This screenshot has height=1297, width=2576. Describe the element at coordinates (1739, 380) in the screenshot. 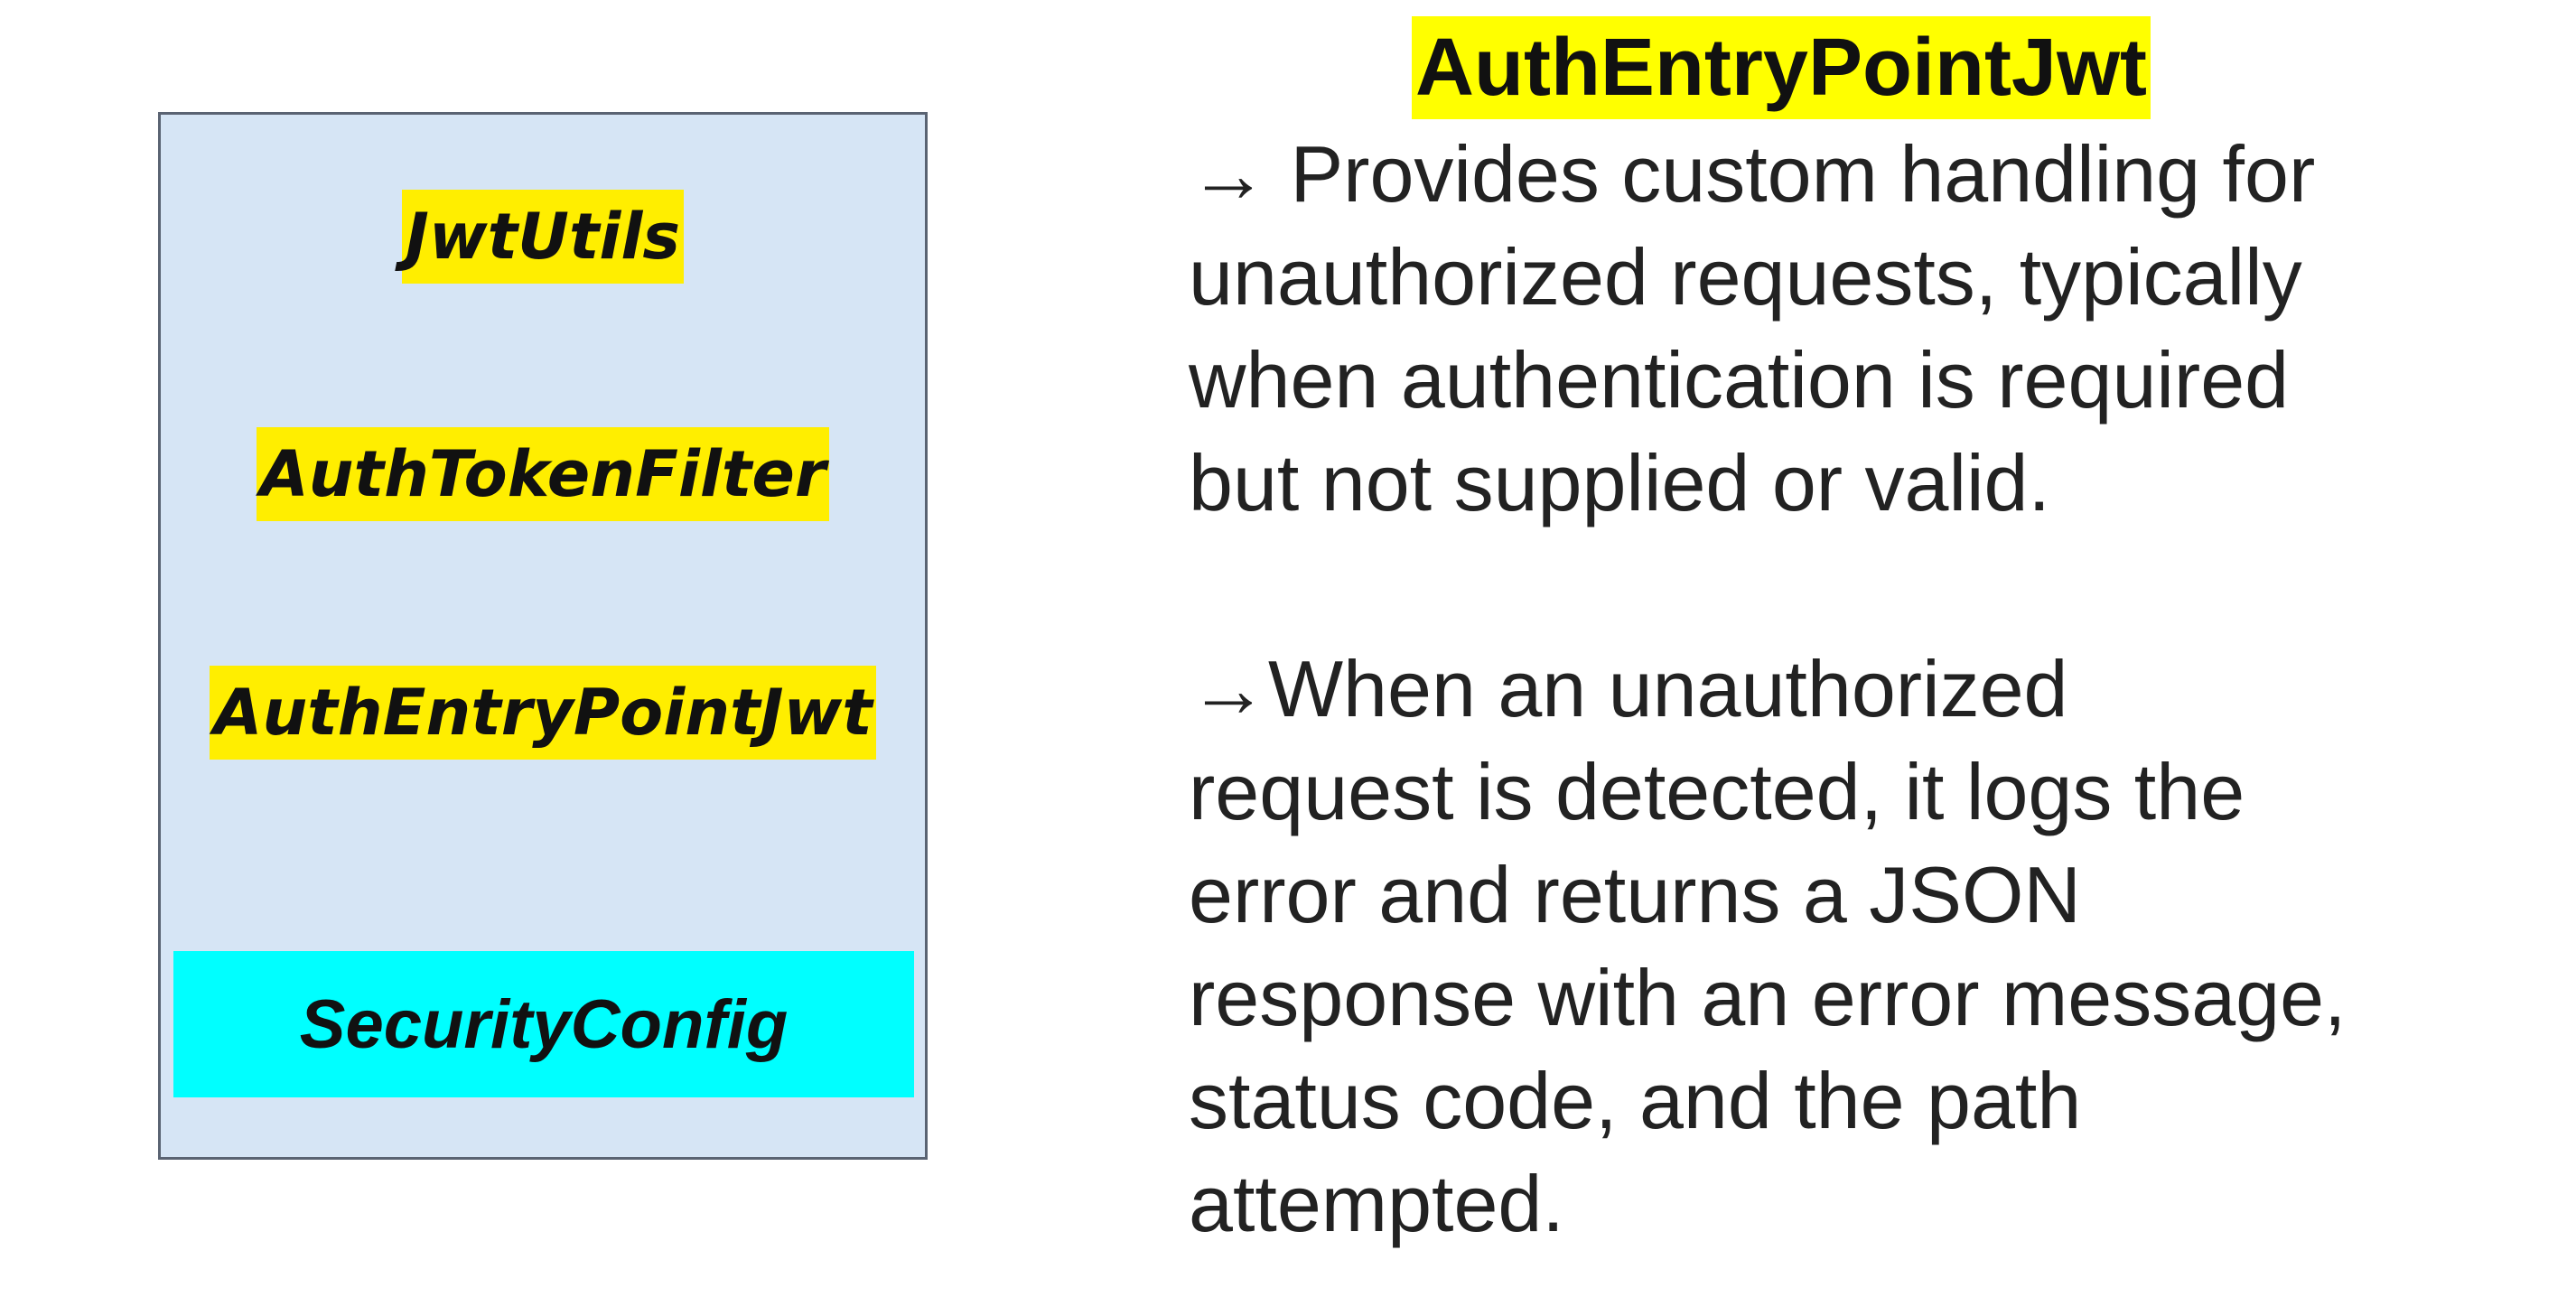

I see `desc-line: when authentication is required` at that location.